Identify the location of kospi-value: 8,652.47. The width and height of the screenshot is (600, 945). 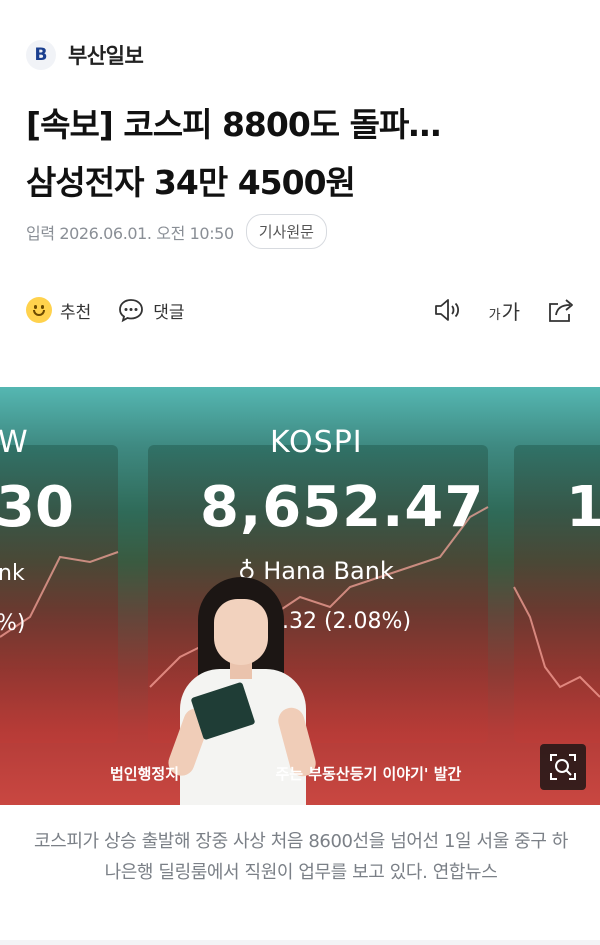
(342, 507).